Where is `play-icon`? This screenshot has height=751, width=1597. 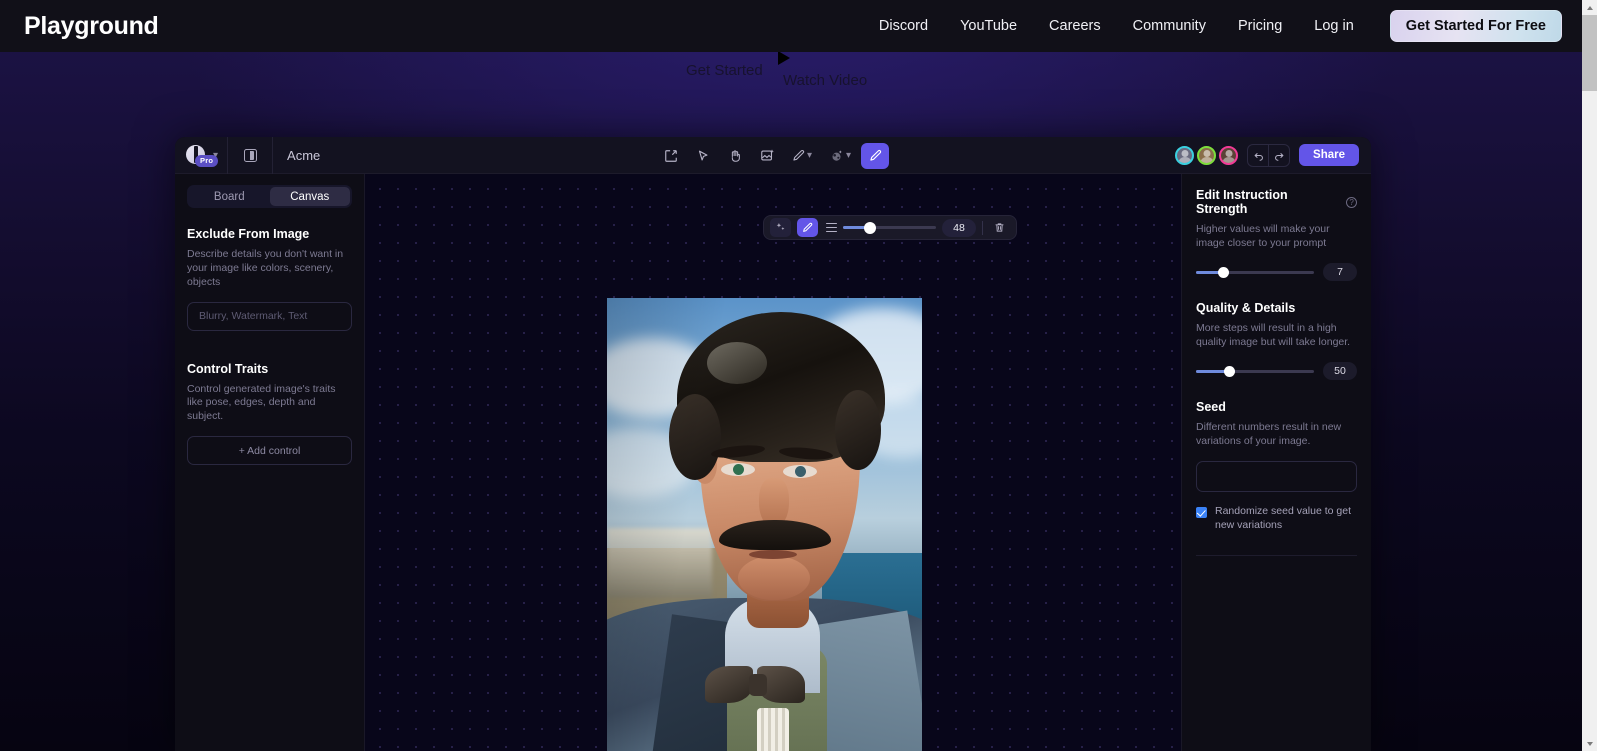 play-icon is located at coordinates (784, 58).